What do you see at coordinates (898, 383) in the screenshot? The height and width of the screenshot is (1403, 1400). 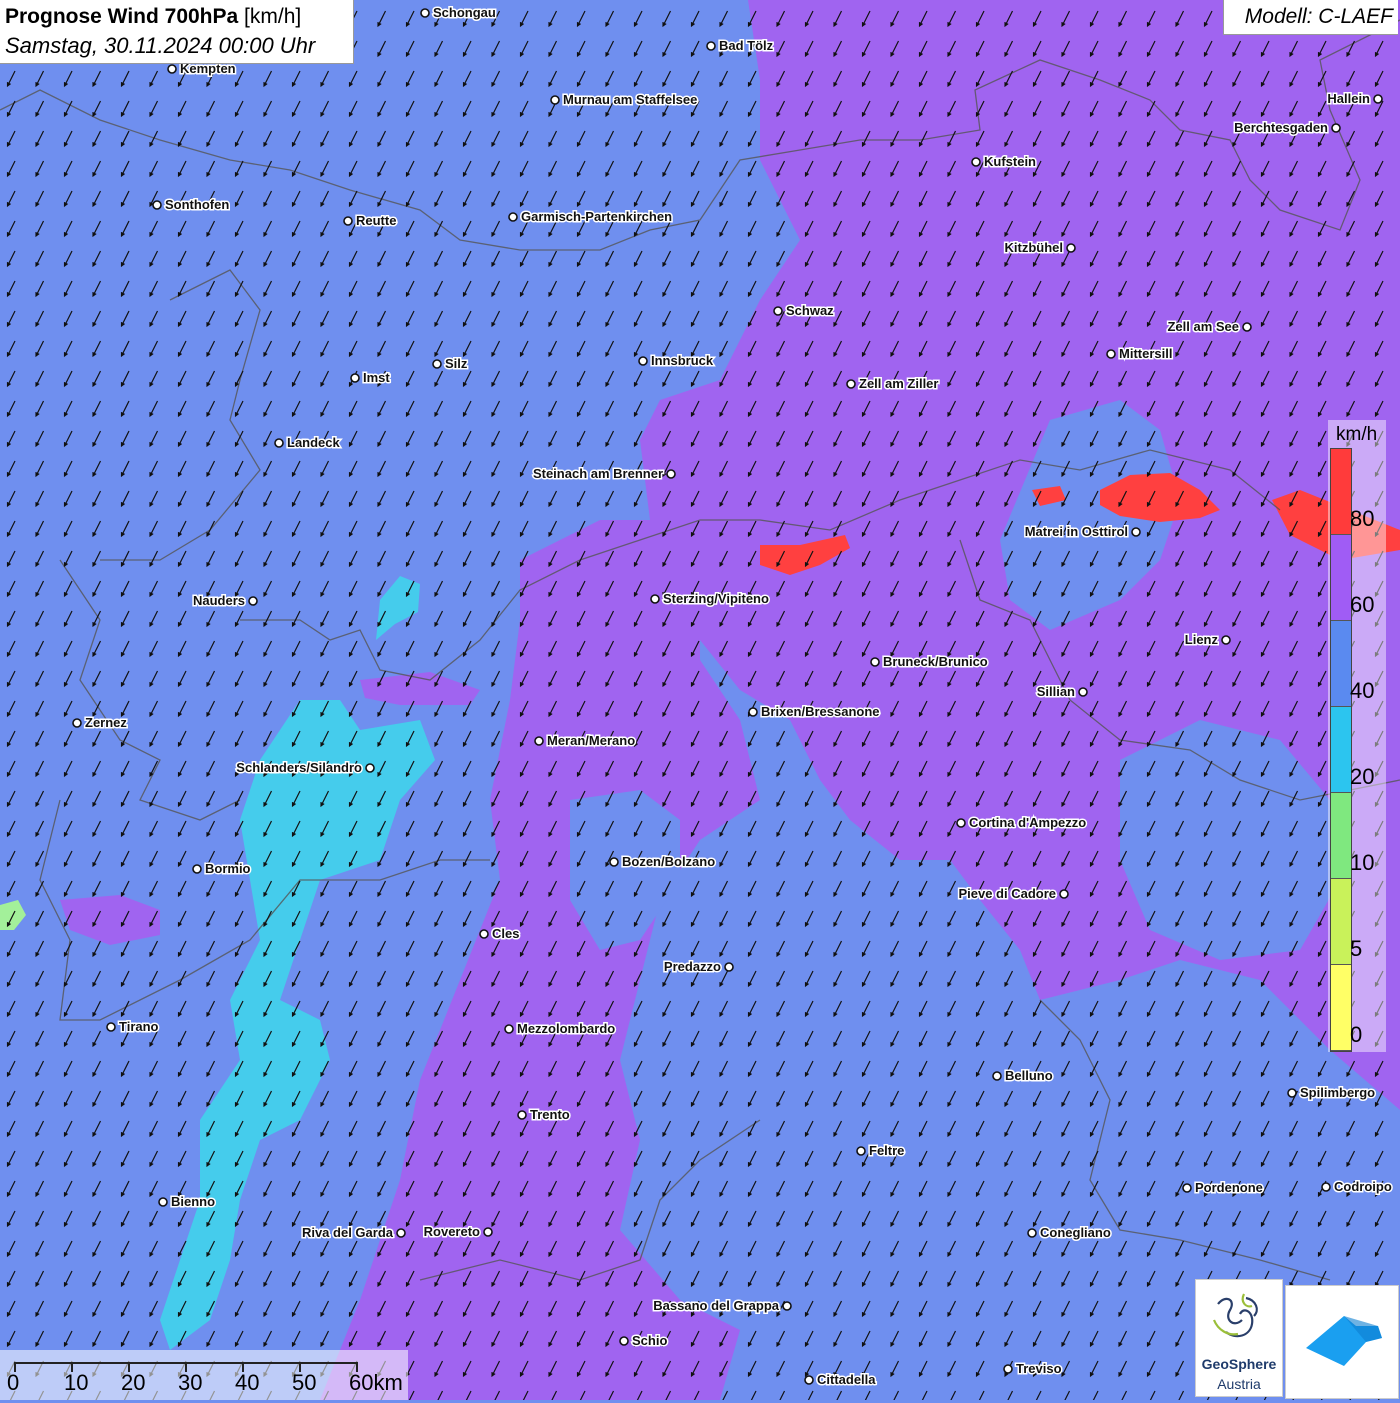 I see `city-label: Zell am Ziller` at bounding box center [898, 383].